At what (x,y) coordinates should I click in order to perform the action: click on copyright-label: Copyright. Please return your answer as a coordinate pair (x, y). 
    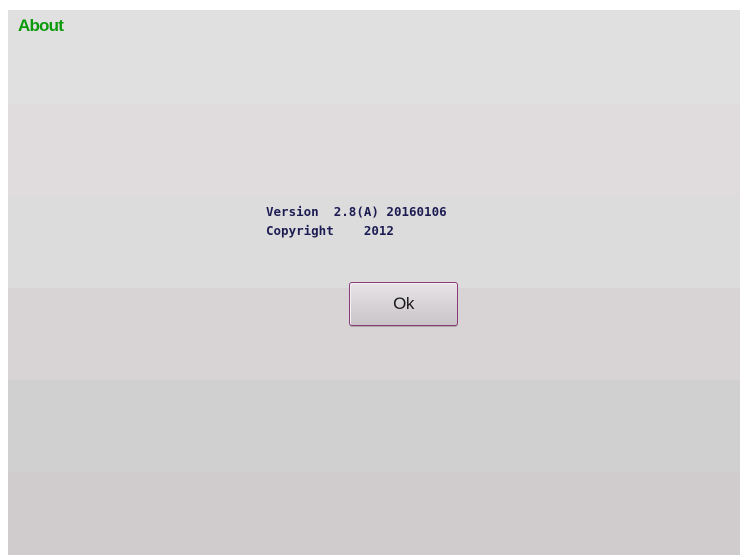
    Looking at the image, I should click on (300, 230).